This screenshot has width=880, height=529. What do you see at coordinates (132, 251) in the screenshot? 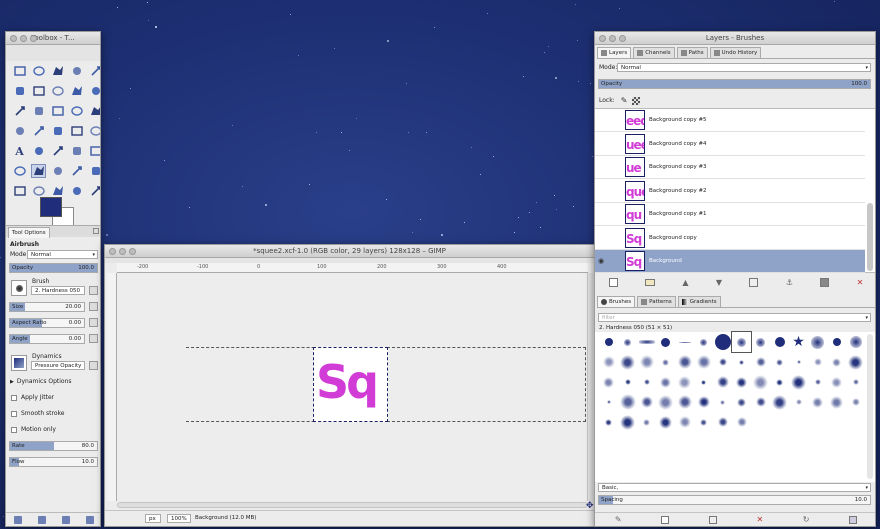
I see `zoom-button` at bounding box center [132, 251].